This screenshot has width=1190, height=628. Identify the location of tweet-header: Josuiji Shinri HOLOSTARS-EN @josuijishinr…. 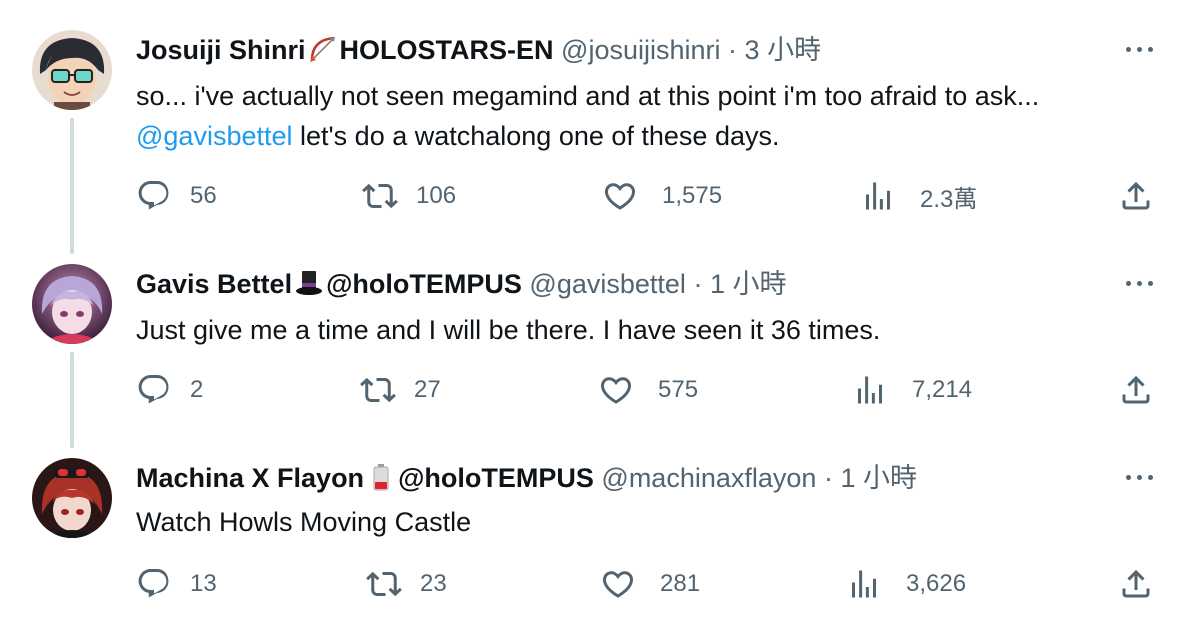
(478, 50).